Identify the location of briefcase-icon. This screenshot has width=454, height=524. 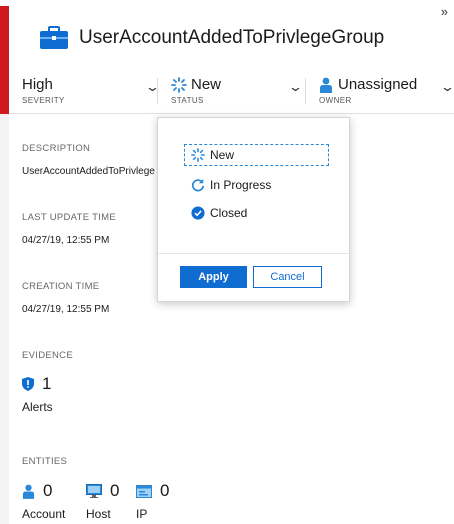
(54, 37).